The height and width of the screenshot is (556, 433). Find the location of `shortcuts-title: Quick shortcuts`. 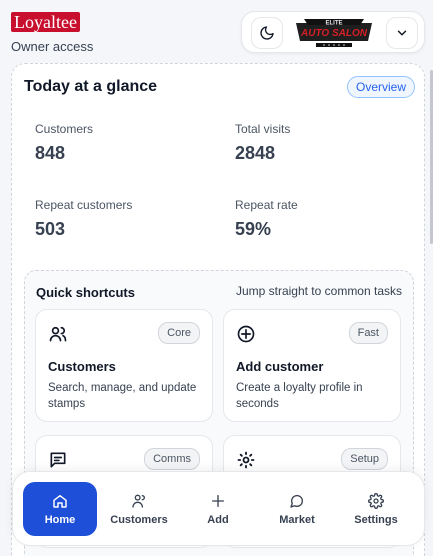

shortcuts-title: Quick shortcuts is located at coordinates (85, 292).